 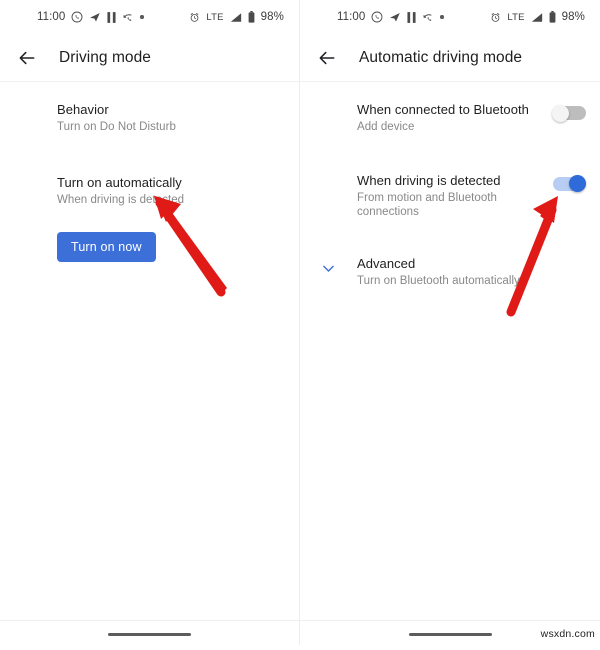 I want to click on list-item-title: Advanced, so click(x=386, y=263).